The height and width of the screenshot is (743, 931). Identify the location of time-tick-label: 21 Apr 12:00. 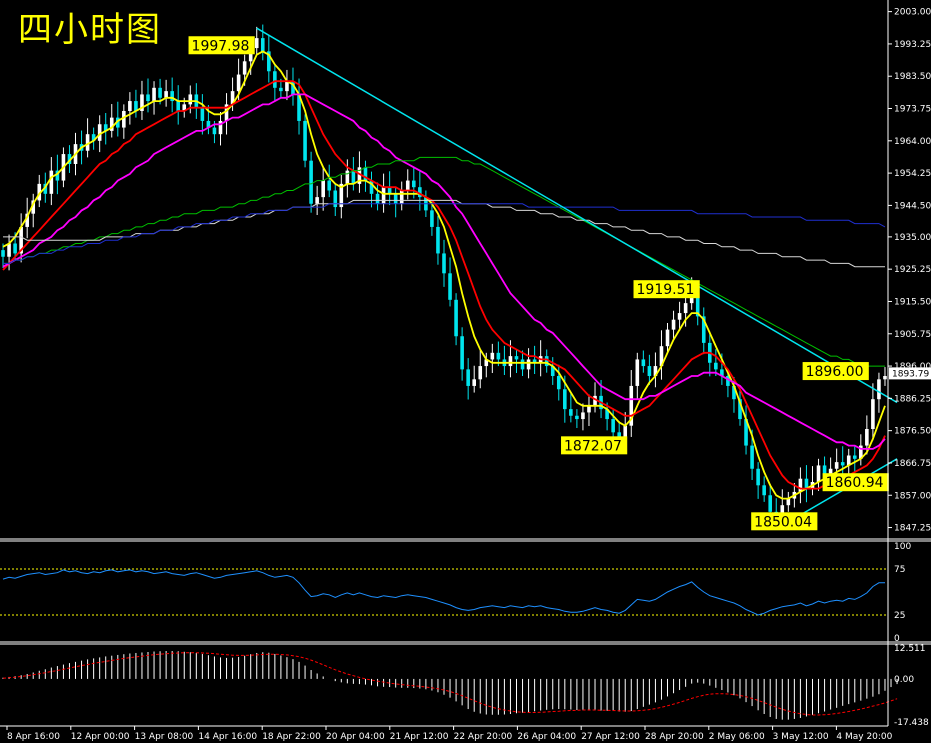
(419, 737).